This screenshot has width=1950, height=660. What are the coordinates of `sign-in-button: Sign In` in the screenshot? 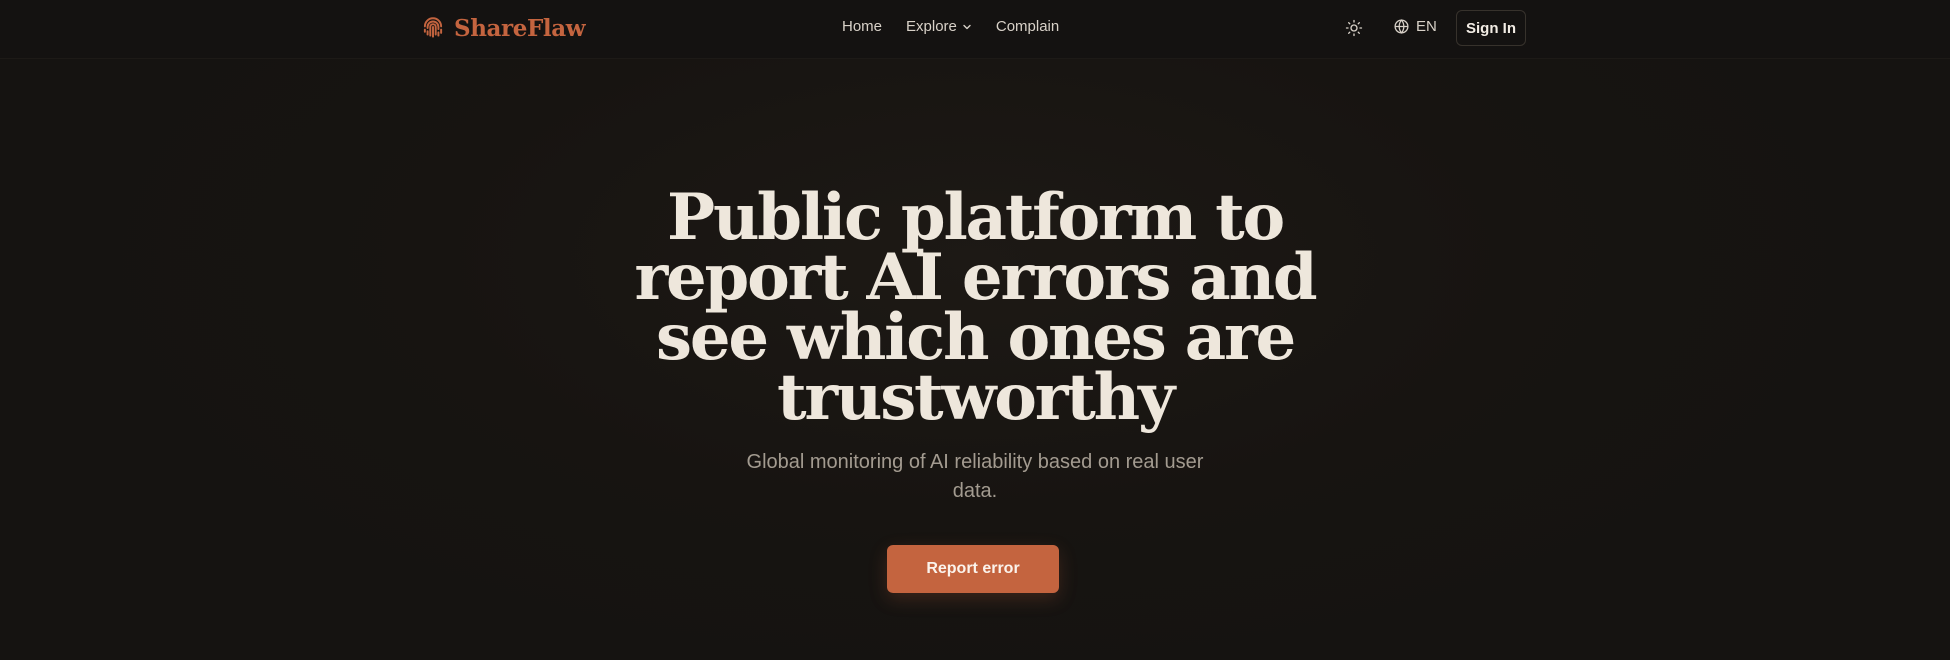 It's located at (1491, 28).